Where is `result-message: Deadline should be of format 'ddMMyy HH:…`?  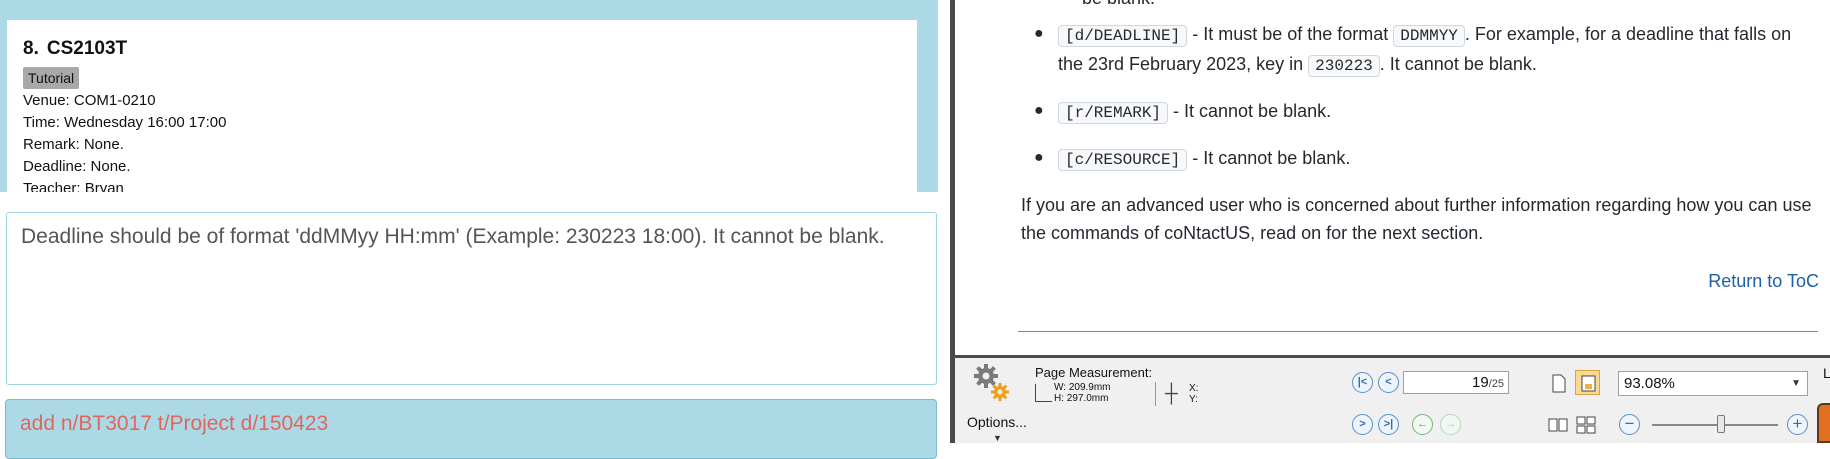
result-message: Deadline should be of format 'ddMMyy HH:… is located at coordinates (453, 236).